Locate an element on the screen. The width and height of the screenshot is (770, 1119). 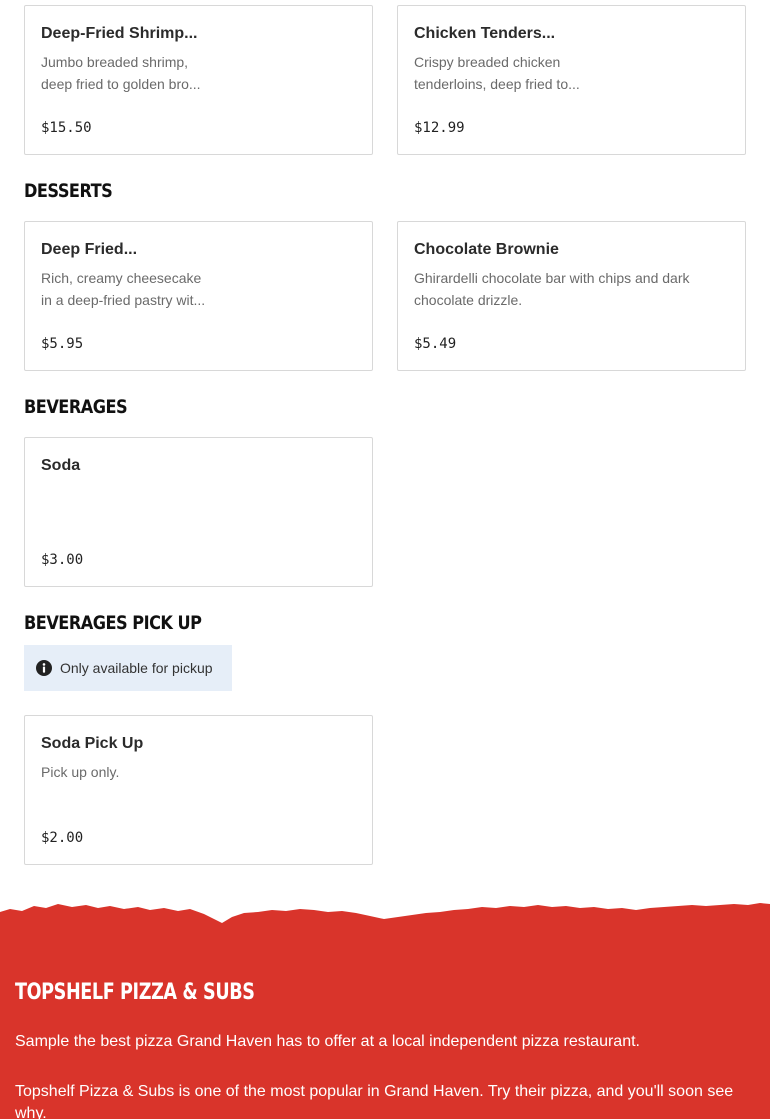
pickup-notice: Only available for pickup is located at coordinates (128, 668).